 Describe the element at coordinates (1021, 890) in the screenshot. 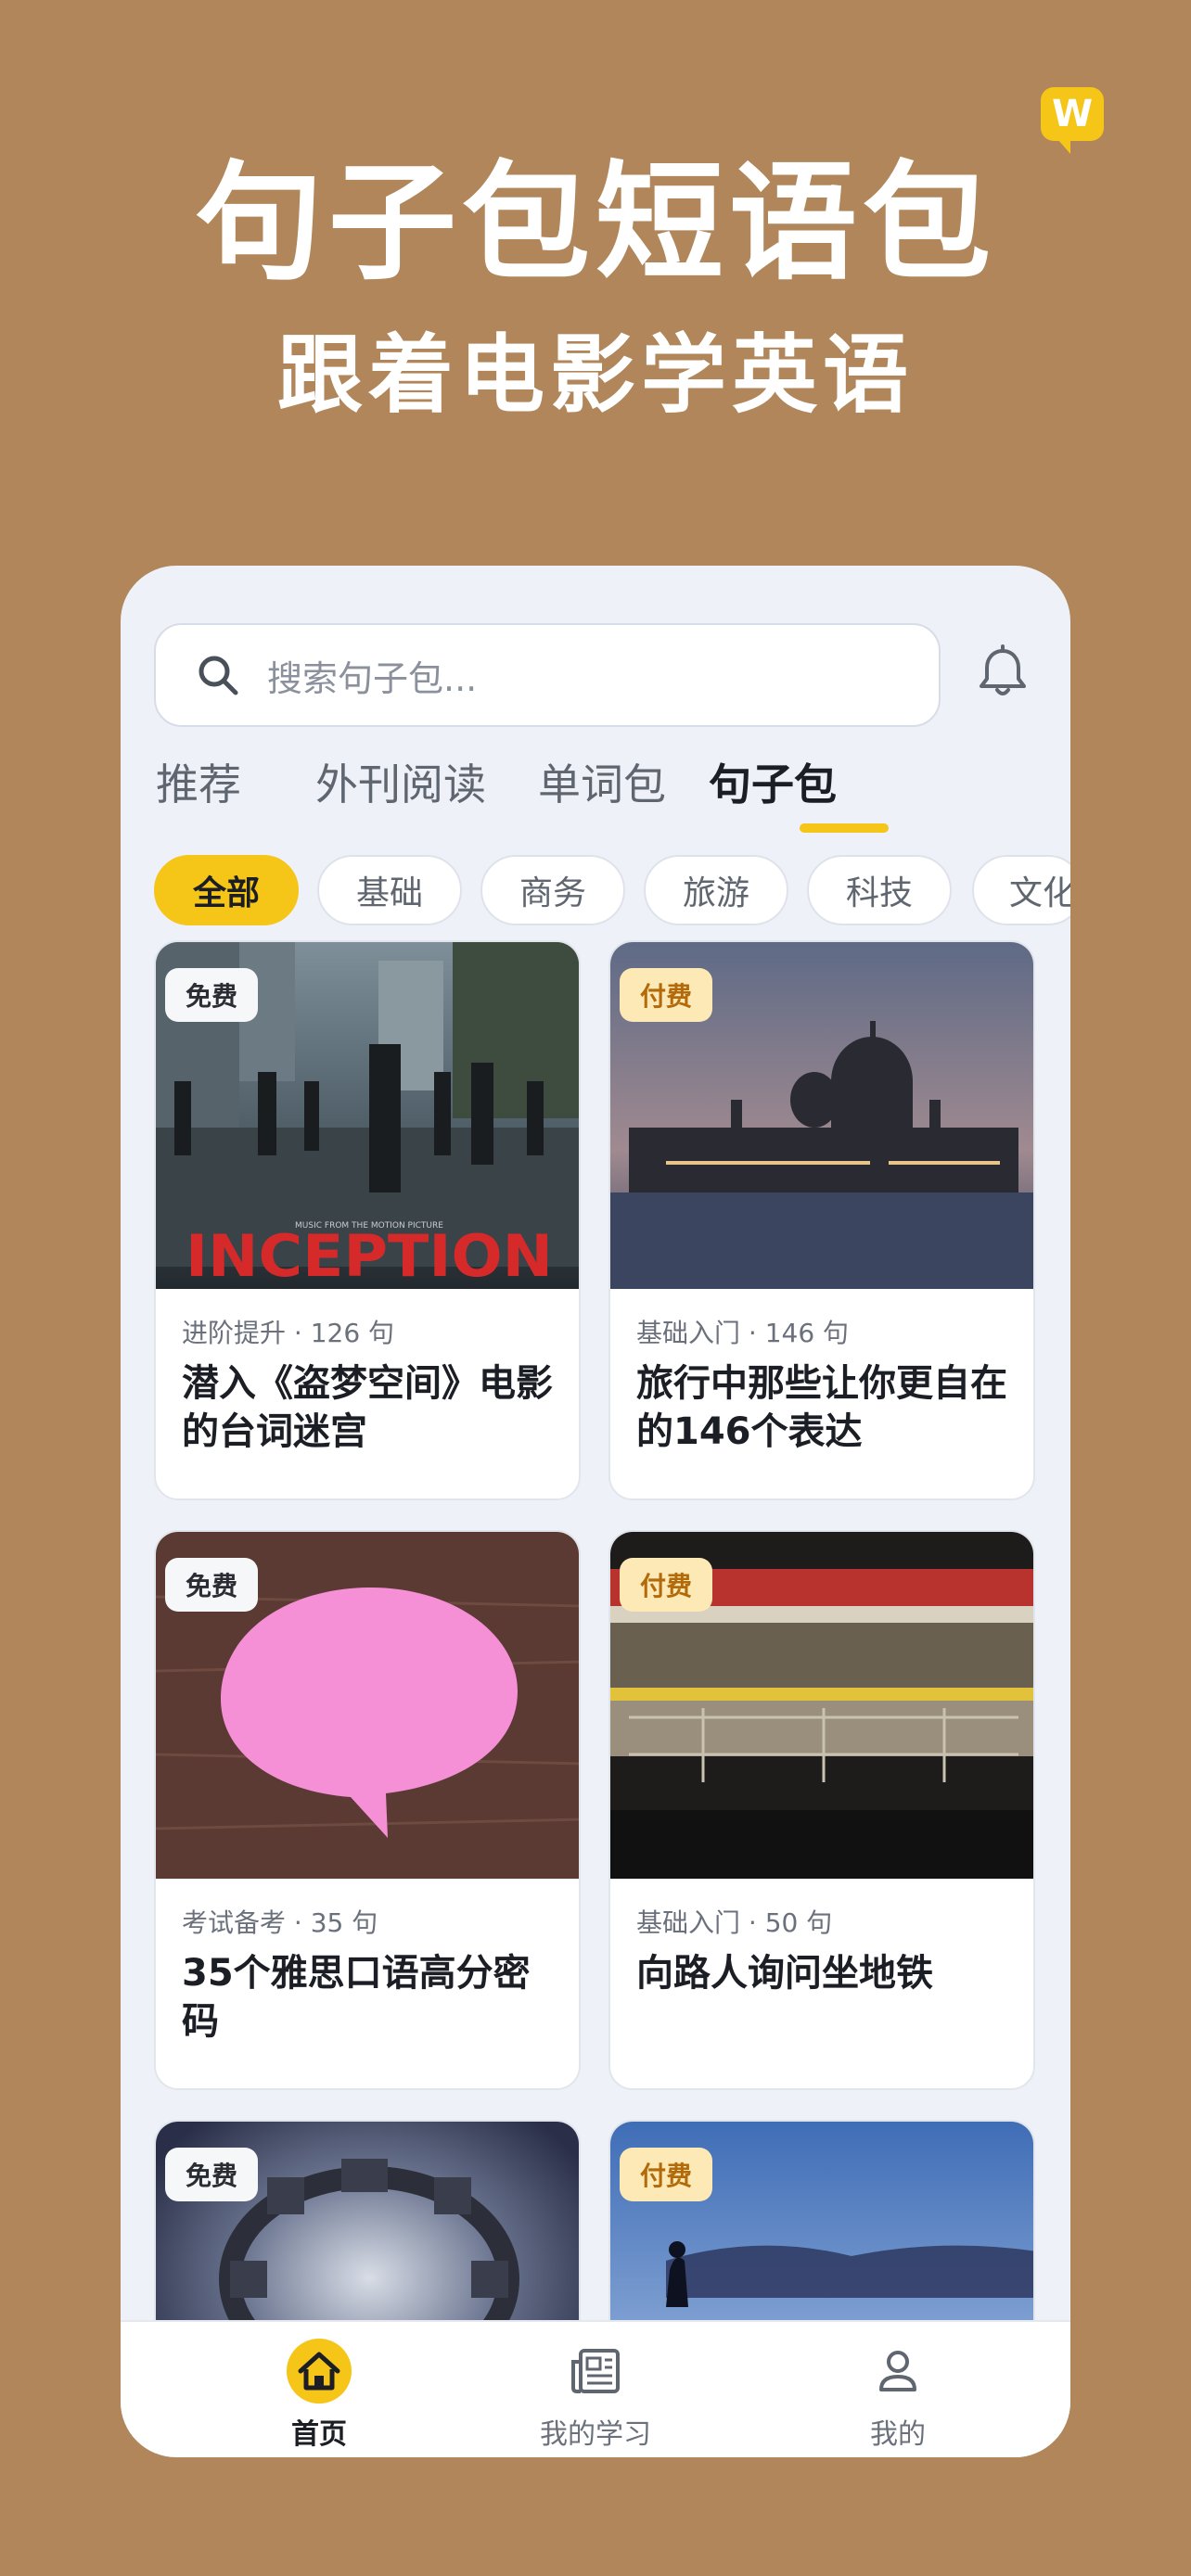

I see `chip-culture: 文化` at that location.